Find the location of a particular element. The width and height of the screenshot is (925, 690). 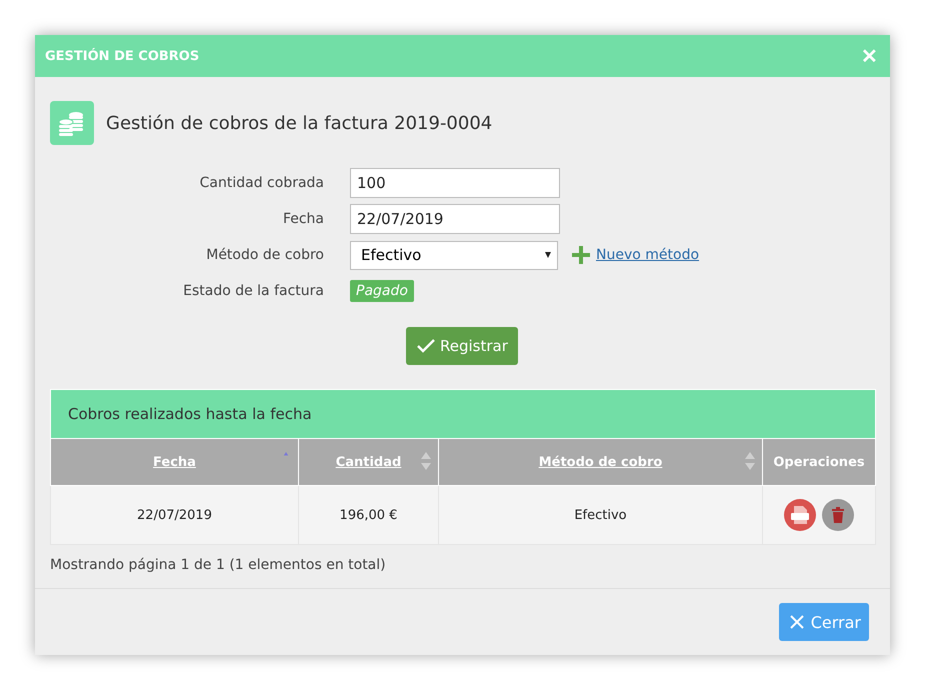

caret-icon is located at coordinates (548, 255).